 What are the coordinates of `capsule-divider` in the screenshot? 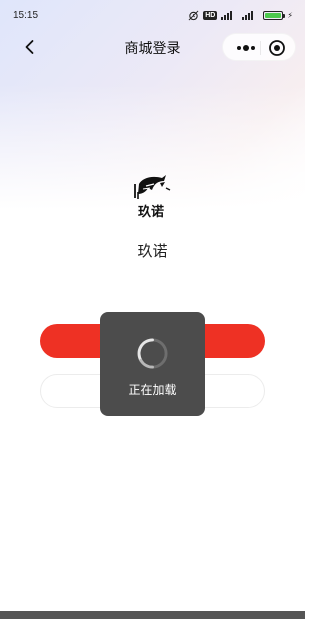 It's located at (260, 48).